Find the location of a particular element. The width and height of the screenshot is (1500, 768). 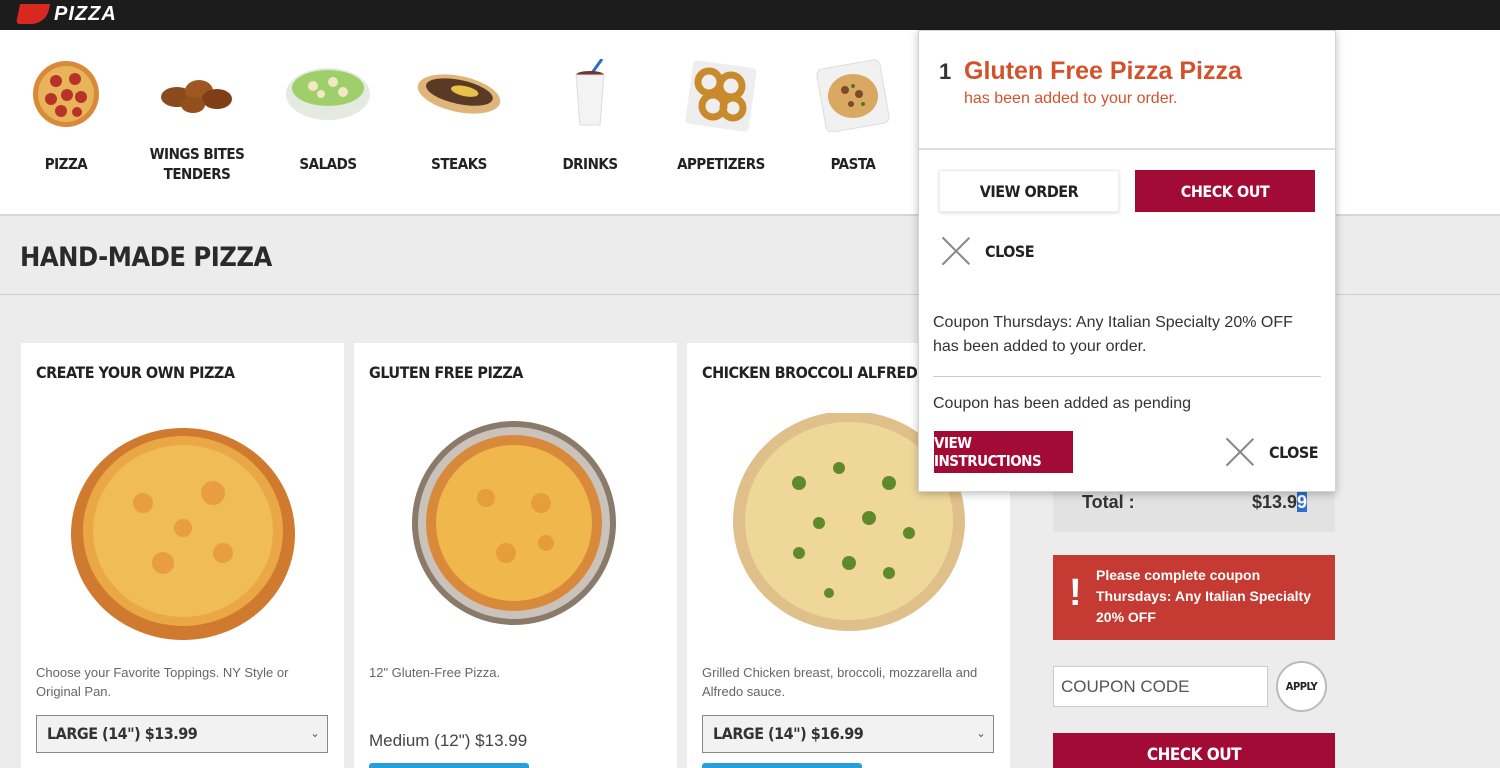

category-pizza: PIZZA is located at coordinates (66, 123).